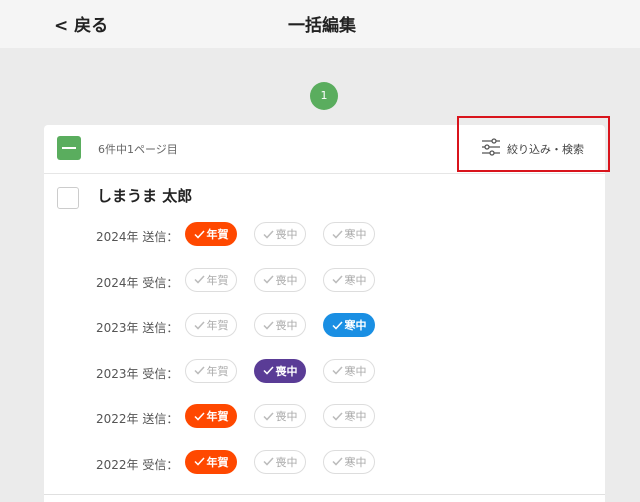 This screenshot has width=640, height=502. What do you see at coordinates (324, 494) in the screenshot?
I see `divider` at bounding box center [324, 494].